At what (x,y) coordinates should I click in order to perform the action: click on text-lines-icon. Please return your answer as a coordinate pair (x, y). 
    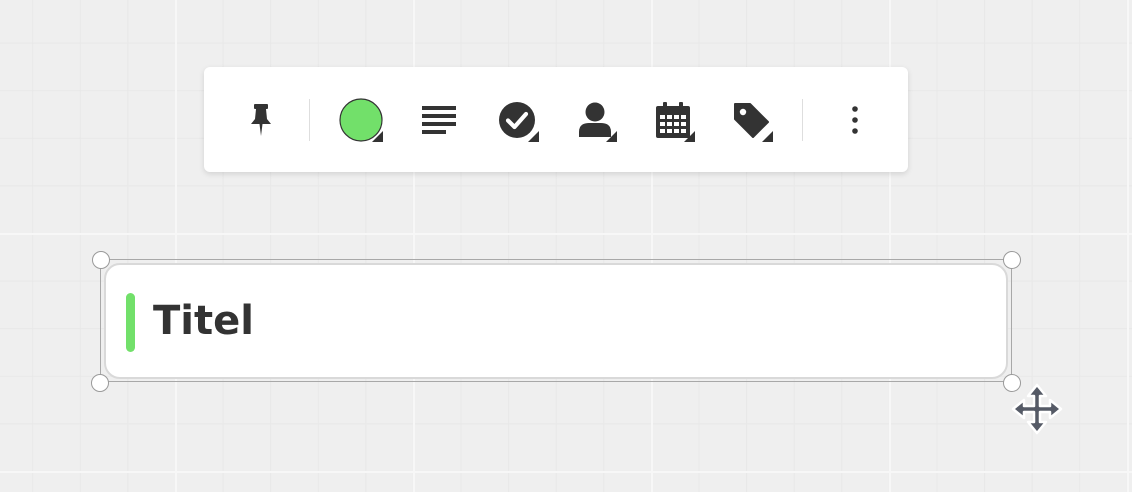
    Looking at the image, I should click on (439, 120).